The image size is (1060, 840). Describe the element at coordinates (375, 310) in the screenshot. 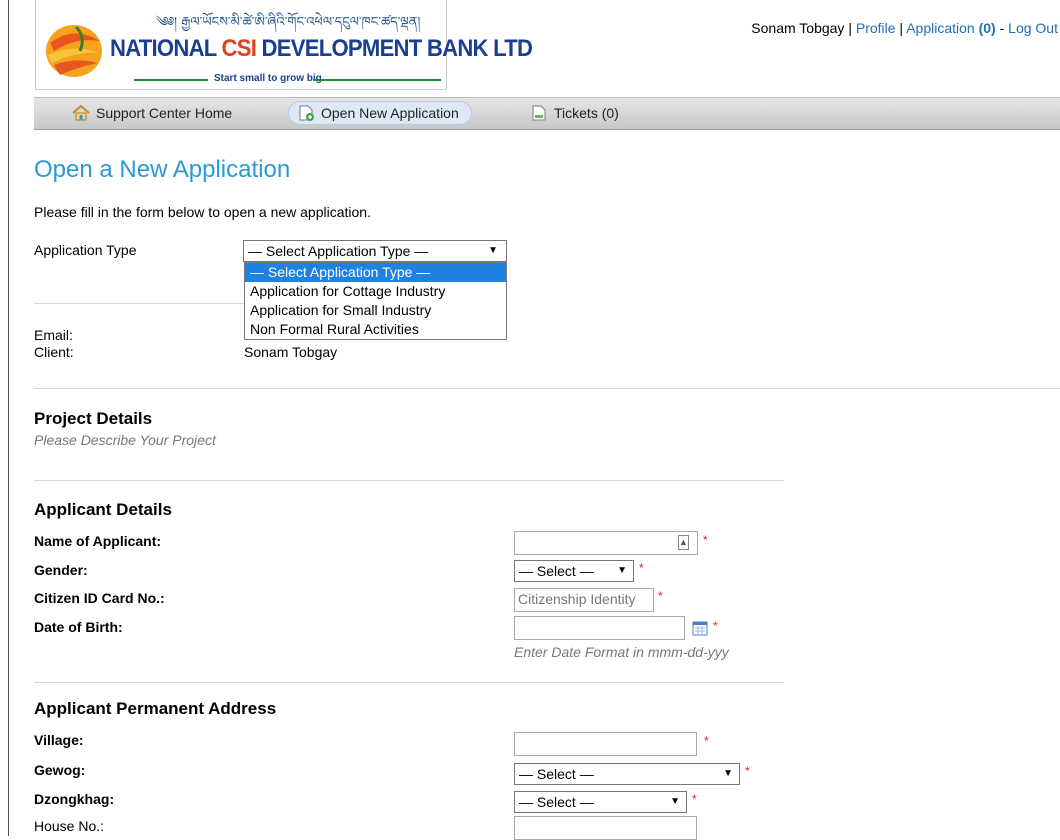

I see `dropdown-option: Application for Small Industry` at that location.